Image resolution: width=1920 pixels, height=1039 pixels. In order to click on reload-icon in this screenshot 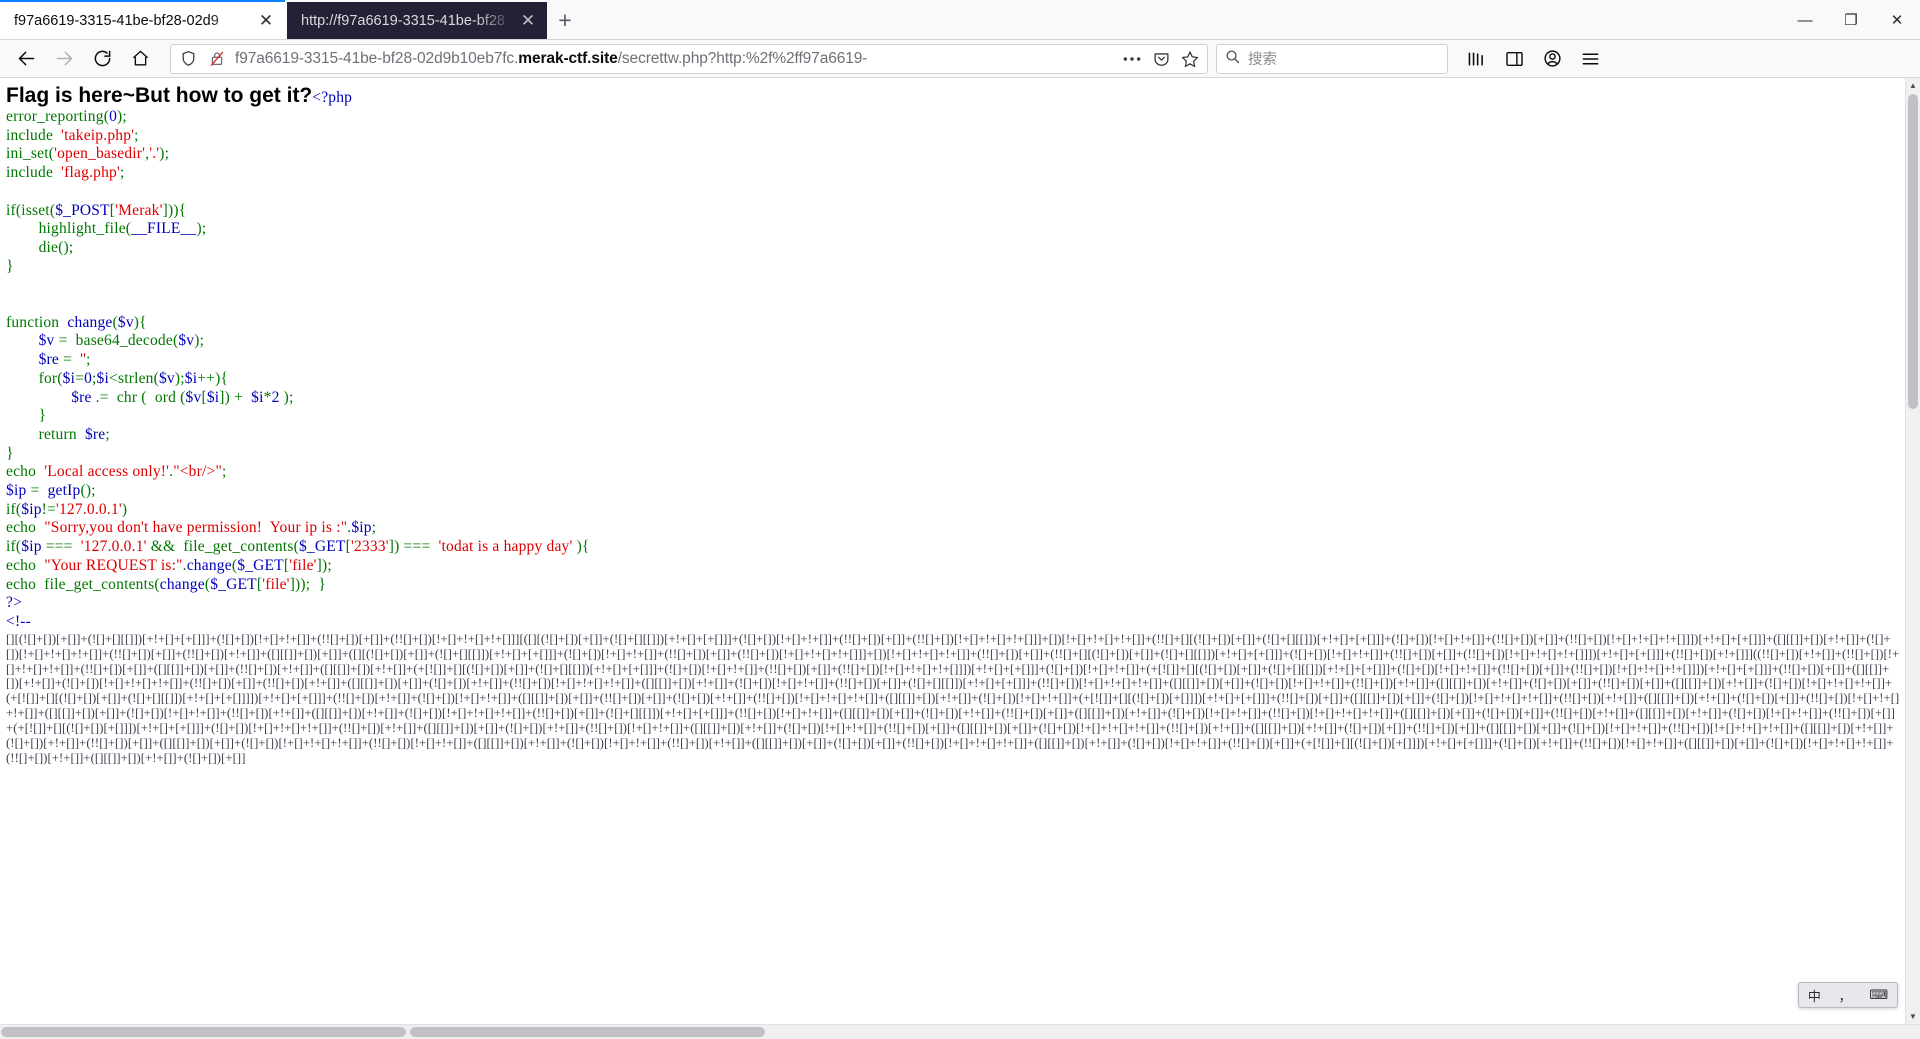, I will do `click(102, 59)`.